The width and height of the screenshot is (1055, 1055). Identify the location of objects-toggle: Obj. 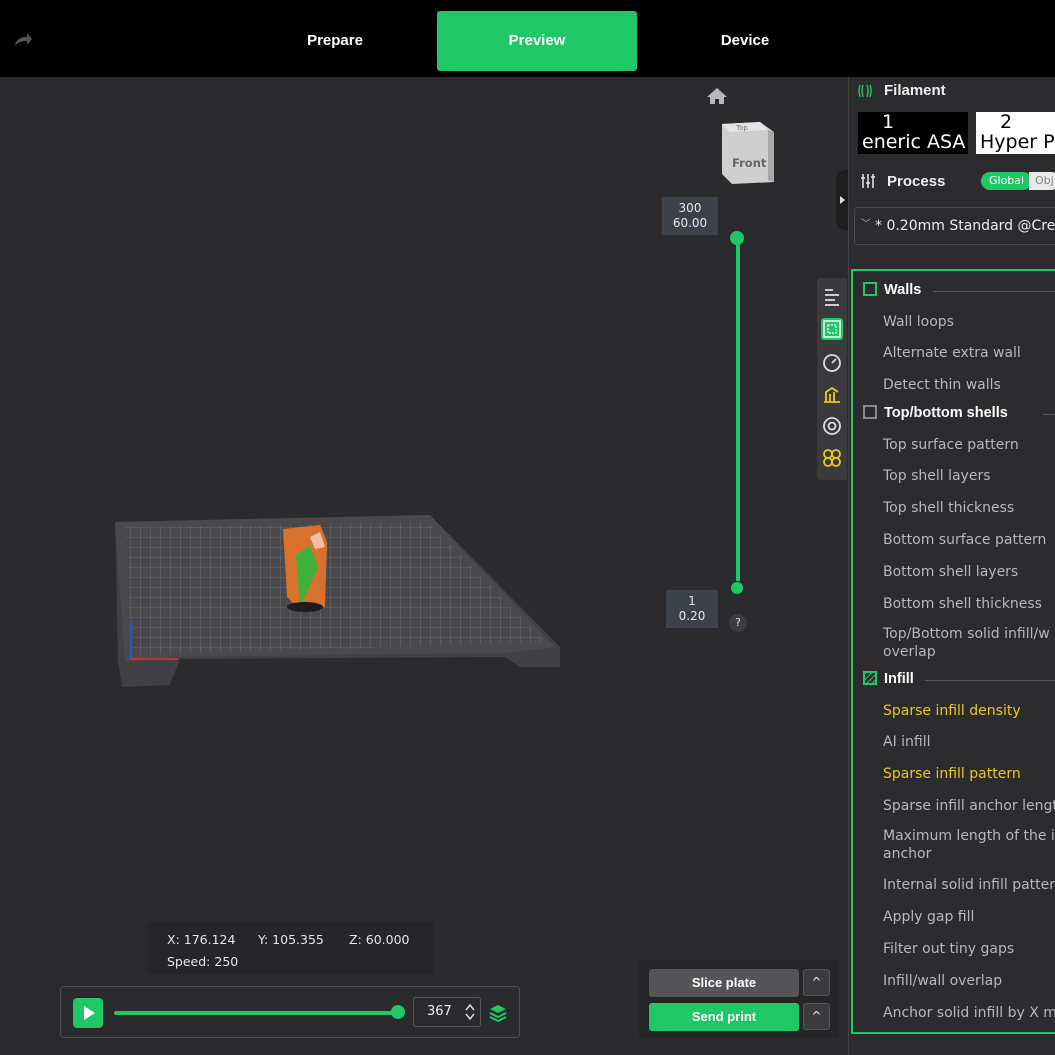
(1042, 181).